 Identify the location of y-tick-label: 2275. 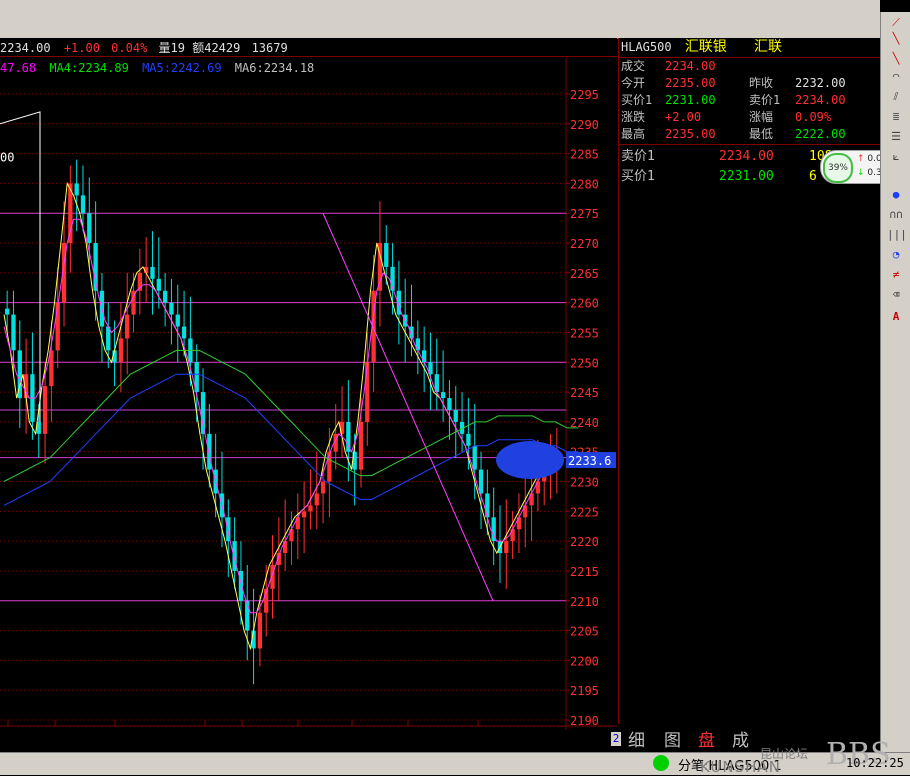
(584, 214).